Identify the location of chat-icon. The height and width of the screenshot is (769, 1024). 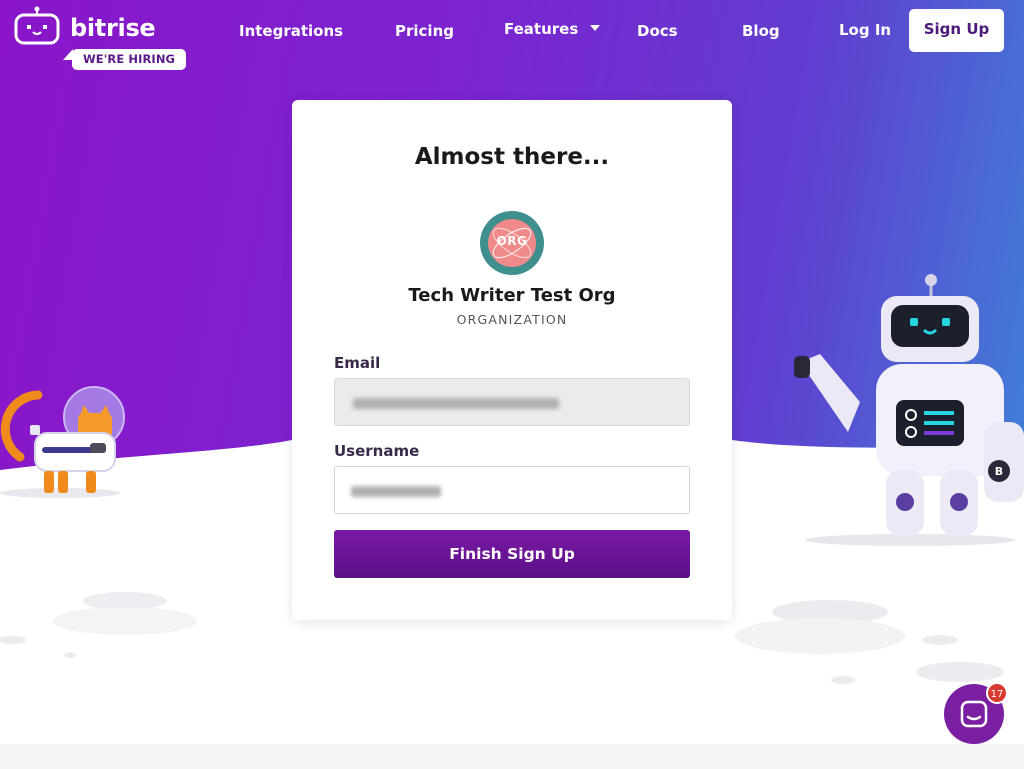
(974, 714).